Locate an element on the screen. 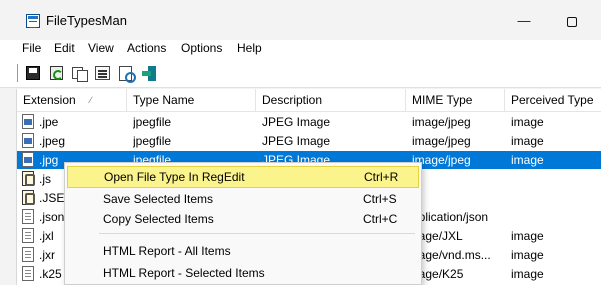 The width and height of the screenshot is (601, 285). title-bar: FileTypesMan — is located at coordinates (300, 20).